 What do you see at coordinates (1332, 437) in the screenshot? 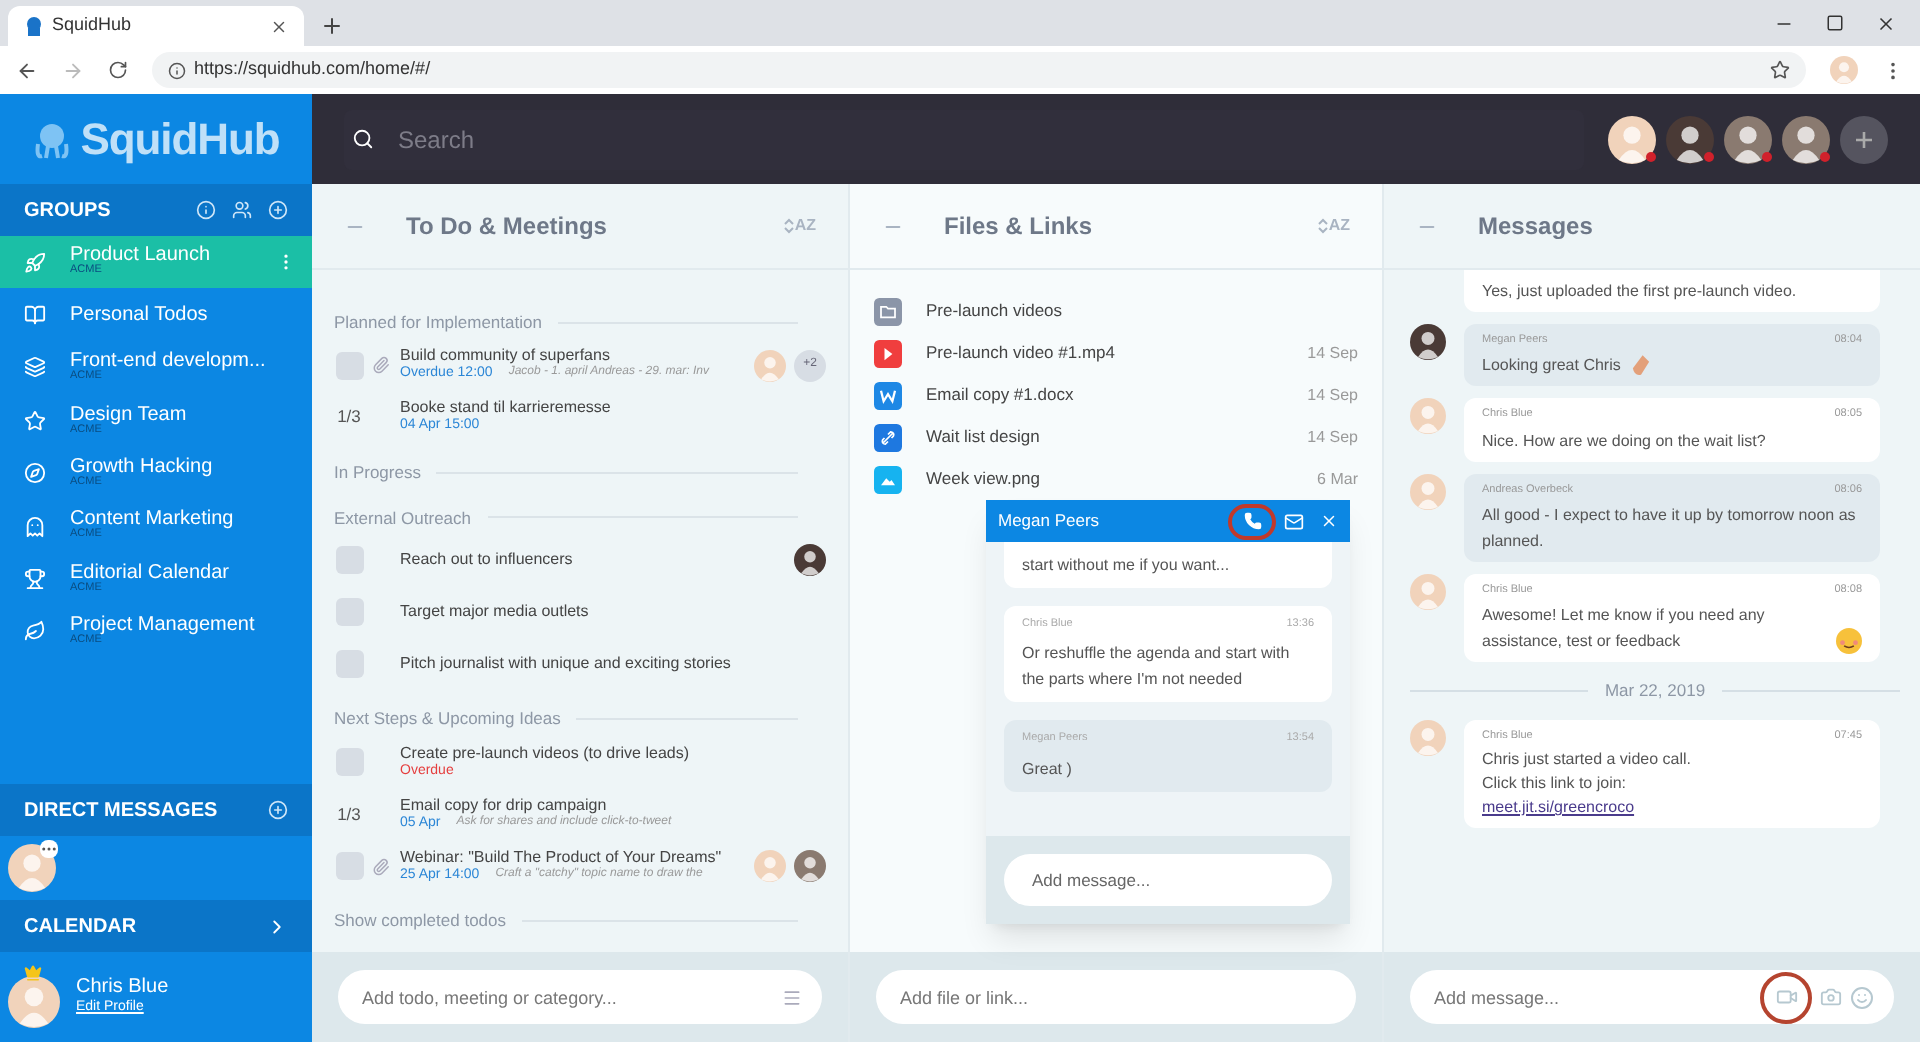
I see `file-date: 14 Sep` at bounding box center [1332, 437].